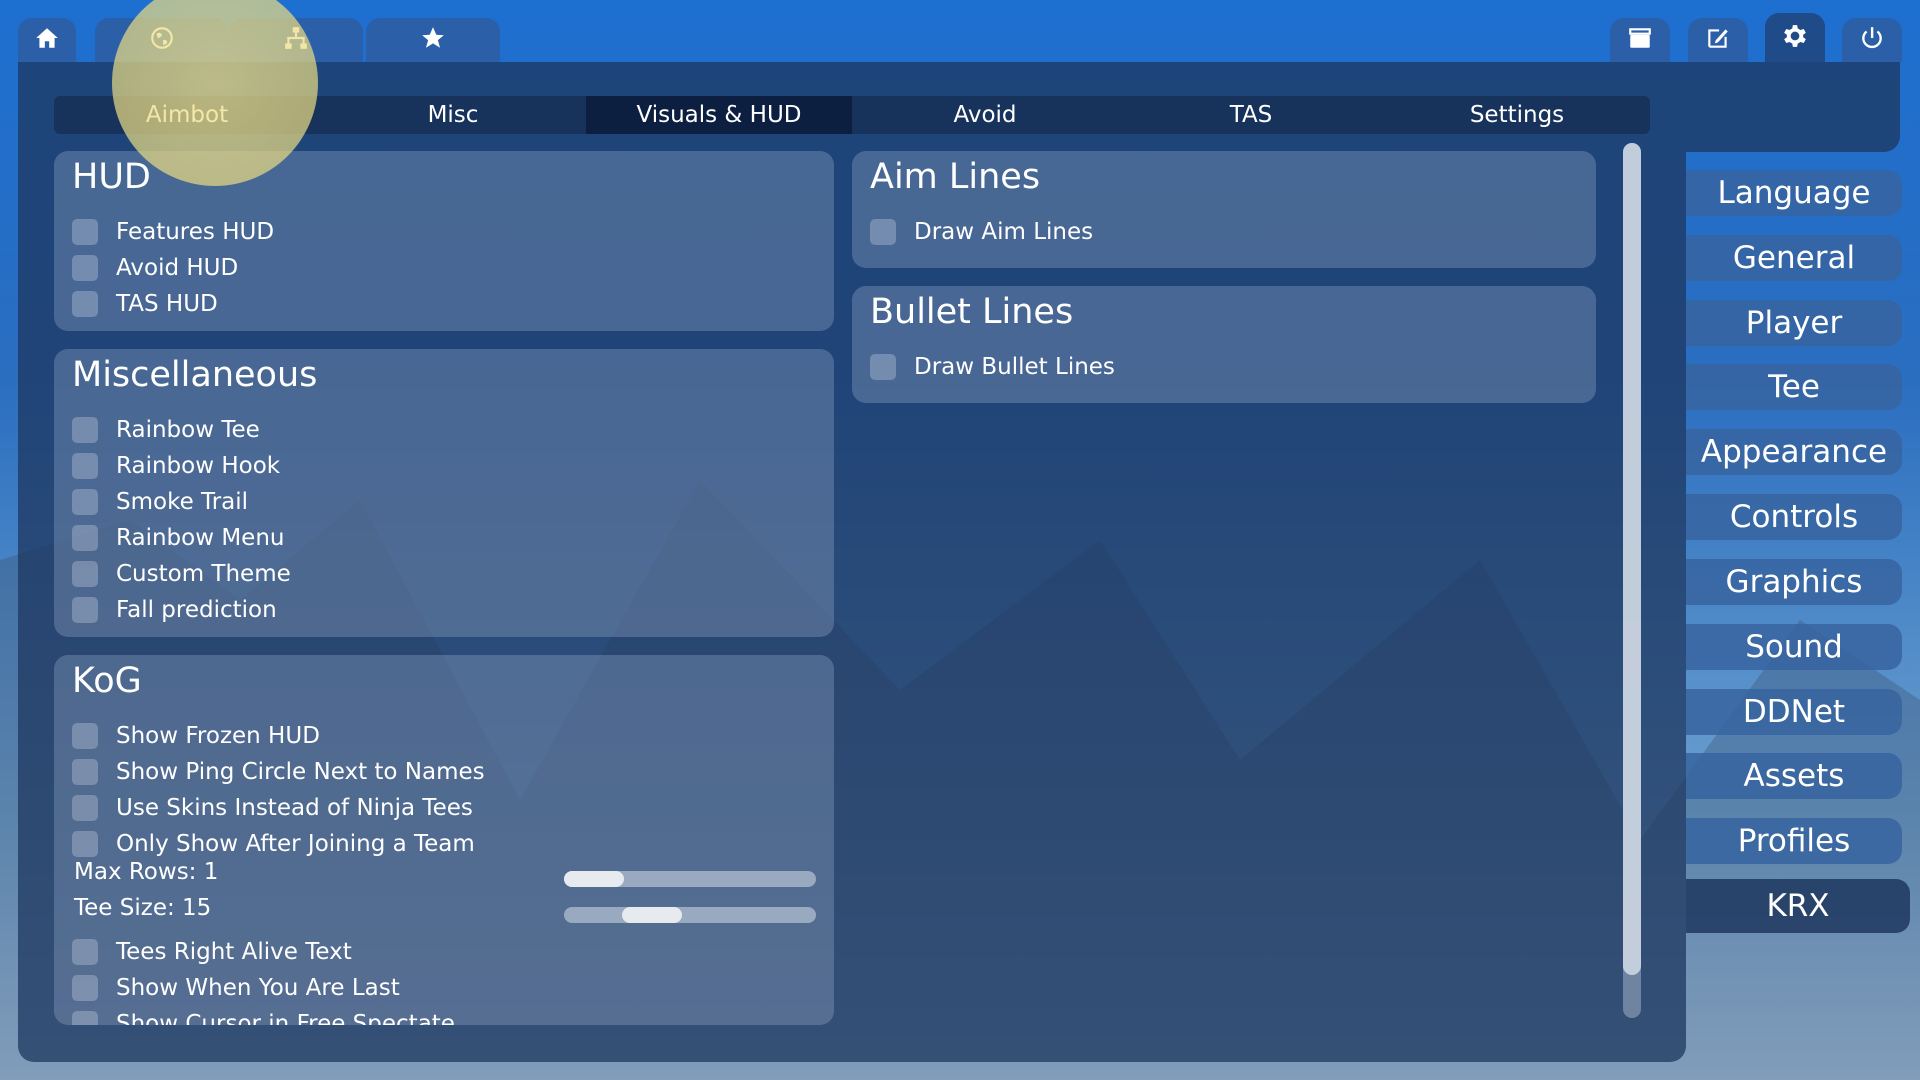 This screenshot has width=1920, height=1080. I want to click on power-icon, so click(1872, 40).